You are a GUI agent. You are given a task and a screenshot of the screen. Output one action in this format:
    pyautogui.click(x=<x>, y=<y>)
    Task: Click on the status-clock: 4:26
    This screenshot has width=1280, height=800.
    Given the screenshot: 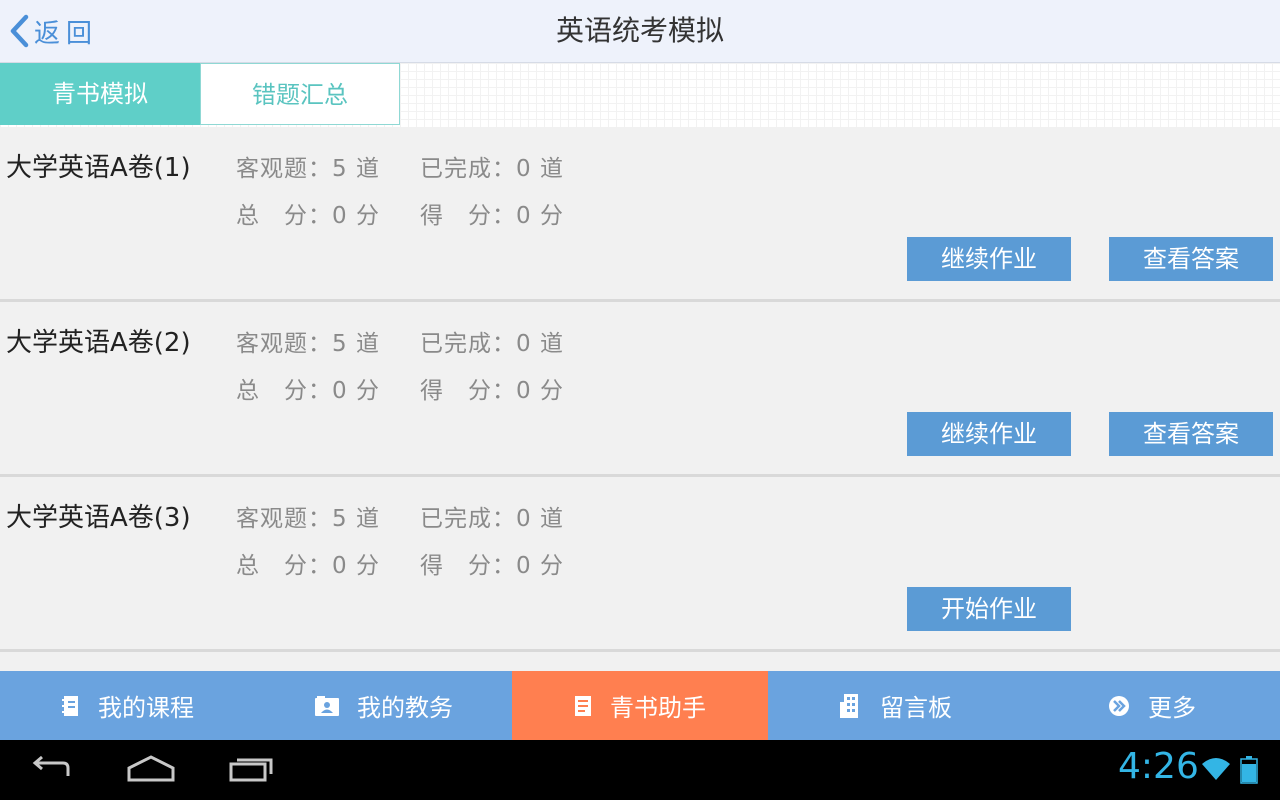 What is the action you would take?
    pyautogui.click(x=1158, y=766)
    